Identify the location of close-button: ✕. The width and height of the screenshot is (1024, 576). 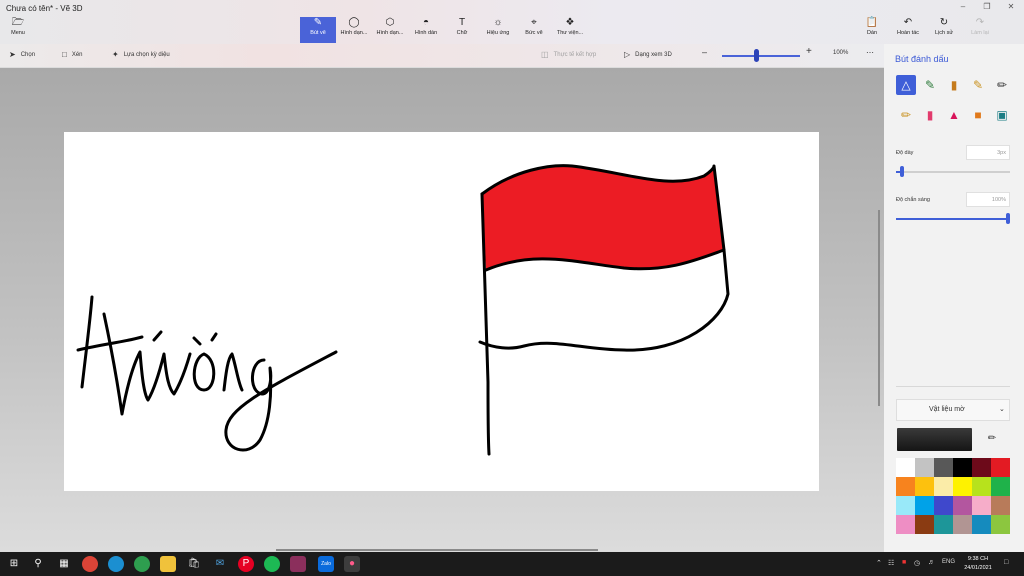
(1011, 6).